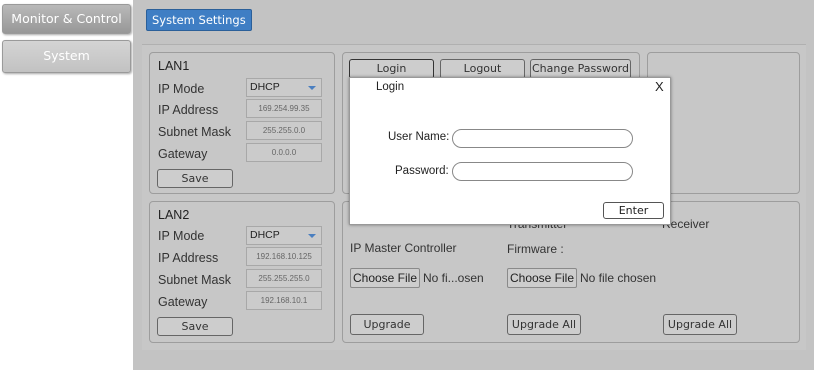 The width and height of the screenshot is (814, 370). I want to click on lan1-ip-mode-select: DHCP, so click(284, 87).